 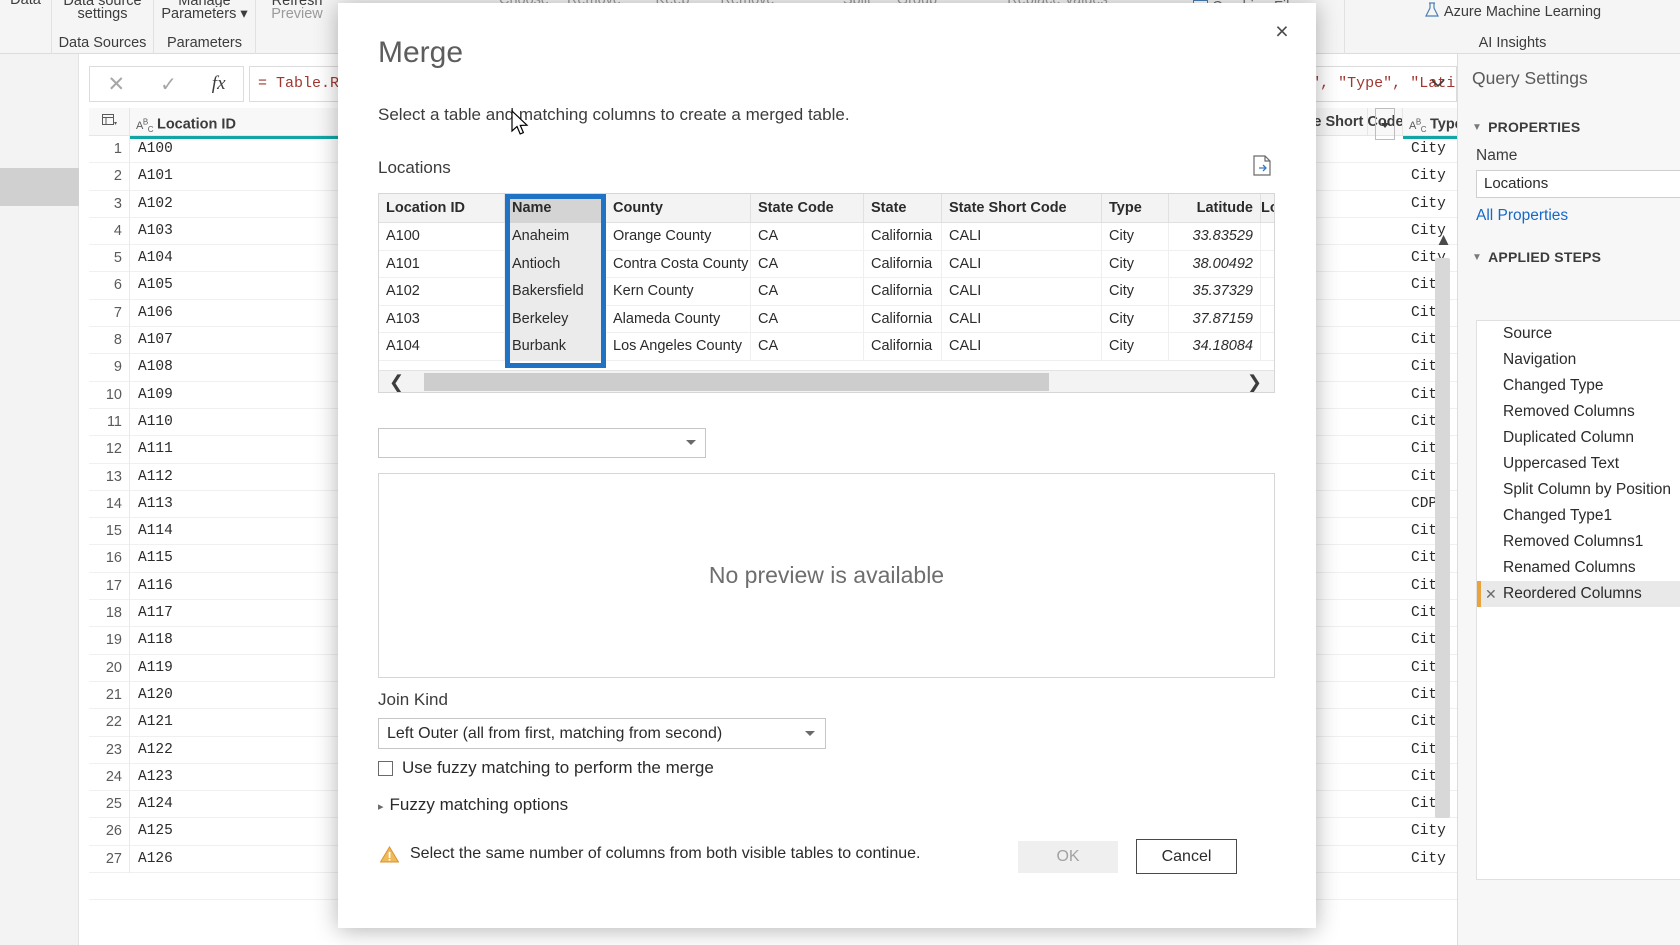 I want to click on fx-icon: fx, so click(x=219, y=84).